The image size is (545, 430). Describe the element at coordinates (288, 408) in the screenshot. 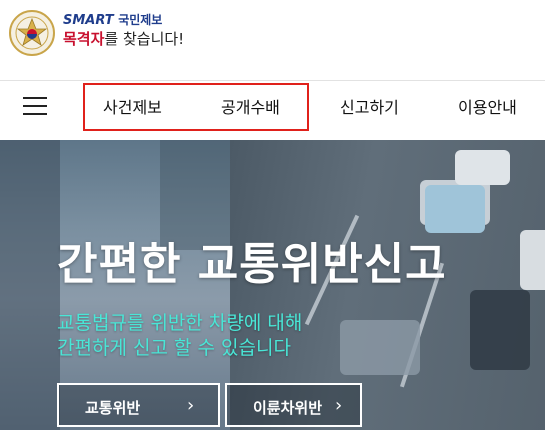

I see `motorcycle-violation-label: 이륜차위반` at that location.